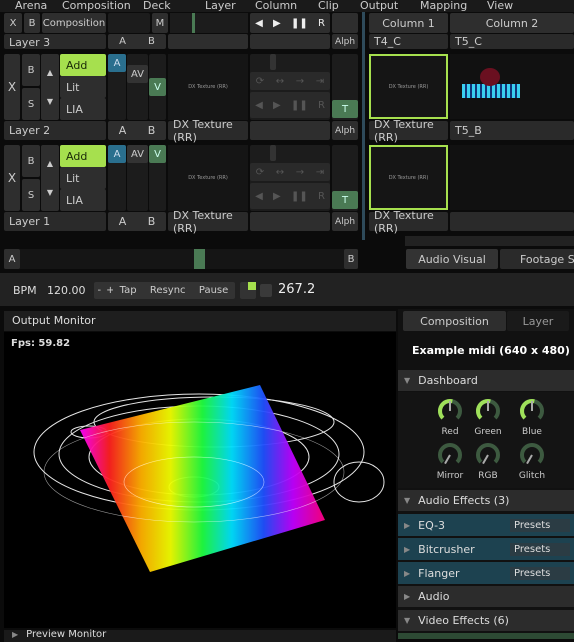 The image size is (574, 642). Describe the element at coordinates (181, 259) in the screenshot. I see `crossfader: A B` at that location.